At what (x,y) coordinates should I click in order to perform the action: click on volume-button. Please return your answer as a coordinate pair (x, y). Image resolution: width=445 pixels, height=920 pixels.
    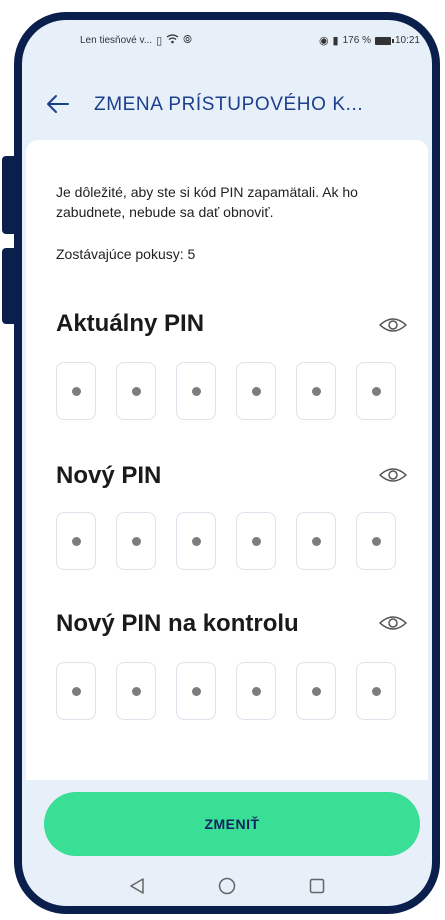
    Looking at the image, I should click on (9, 195).